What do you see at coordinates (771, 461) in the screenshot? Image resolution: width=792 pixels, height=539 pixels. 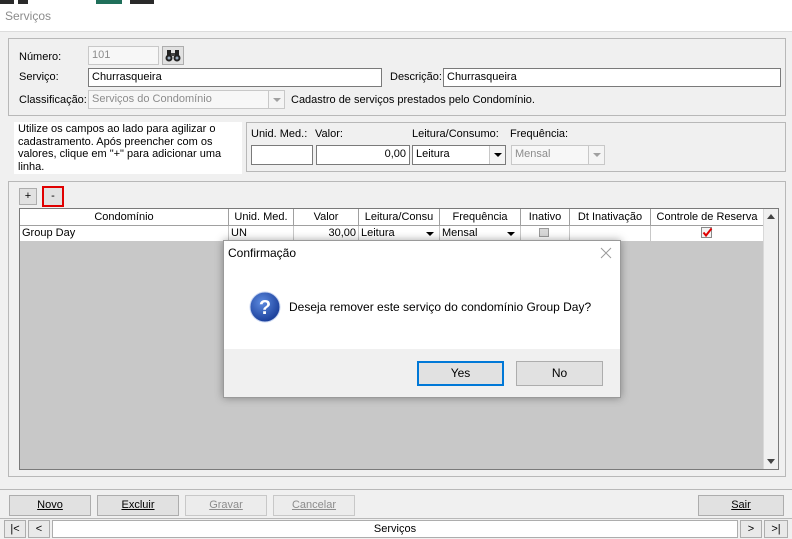 I see `scroll-down-icon` at bounding box center [771, 461].